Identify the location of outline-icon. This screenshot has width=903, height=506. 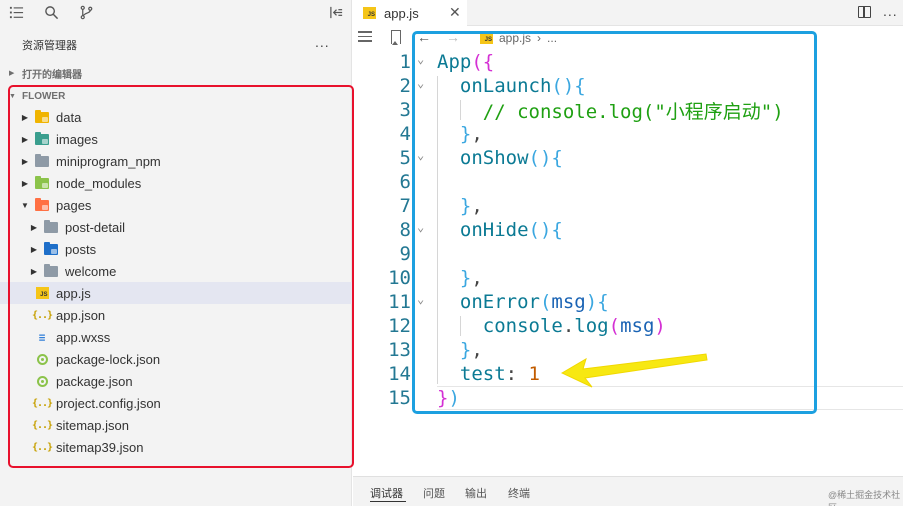
(365, 37).